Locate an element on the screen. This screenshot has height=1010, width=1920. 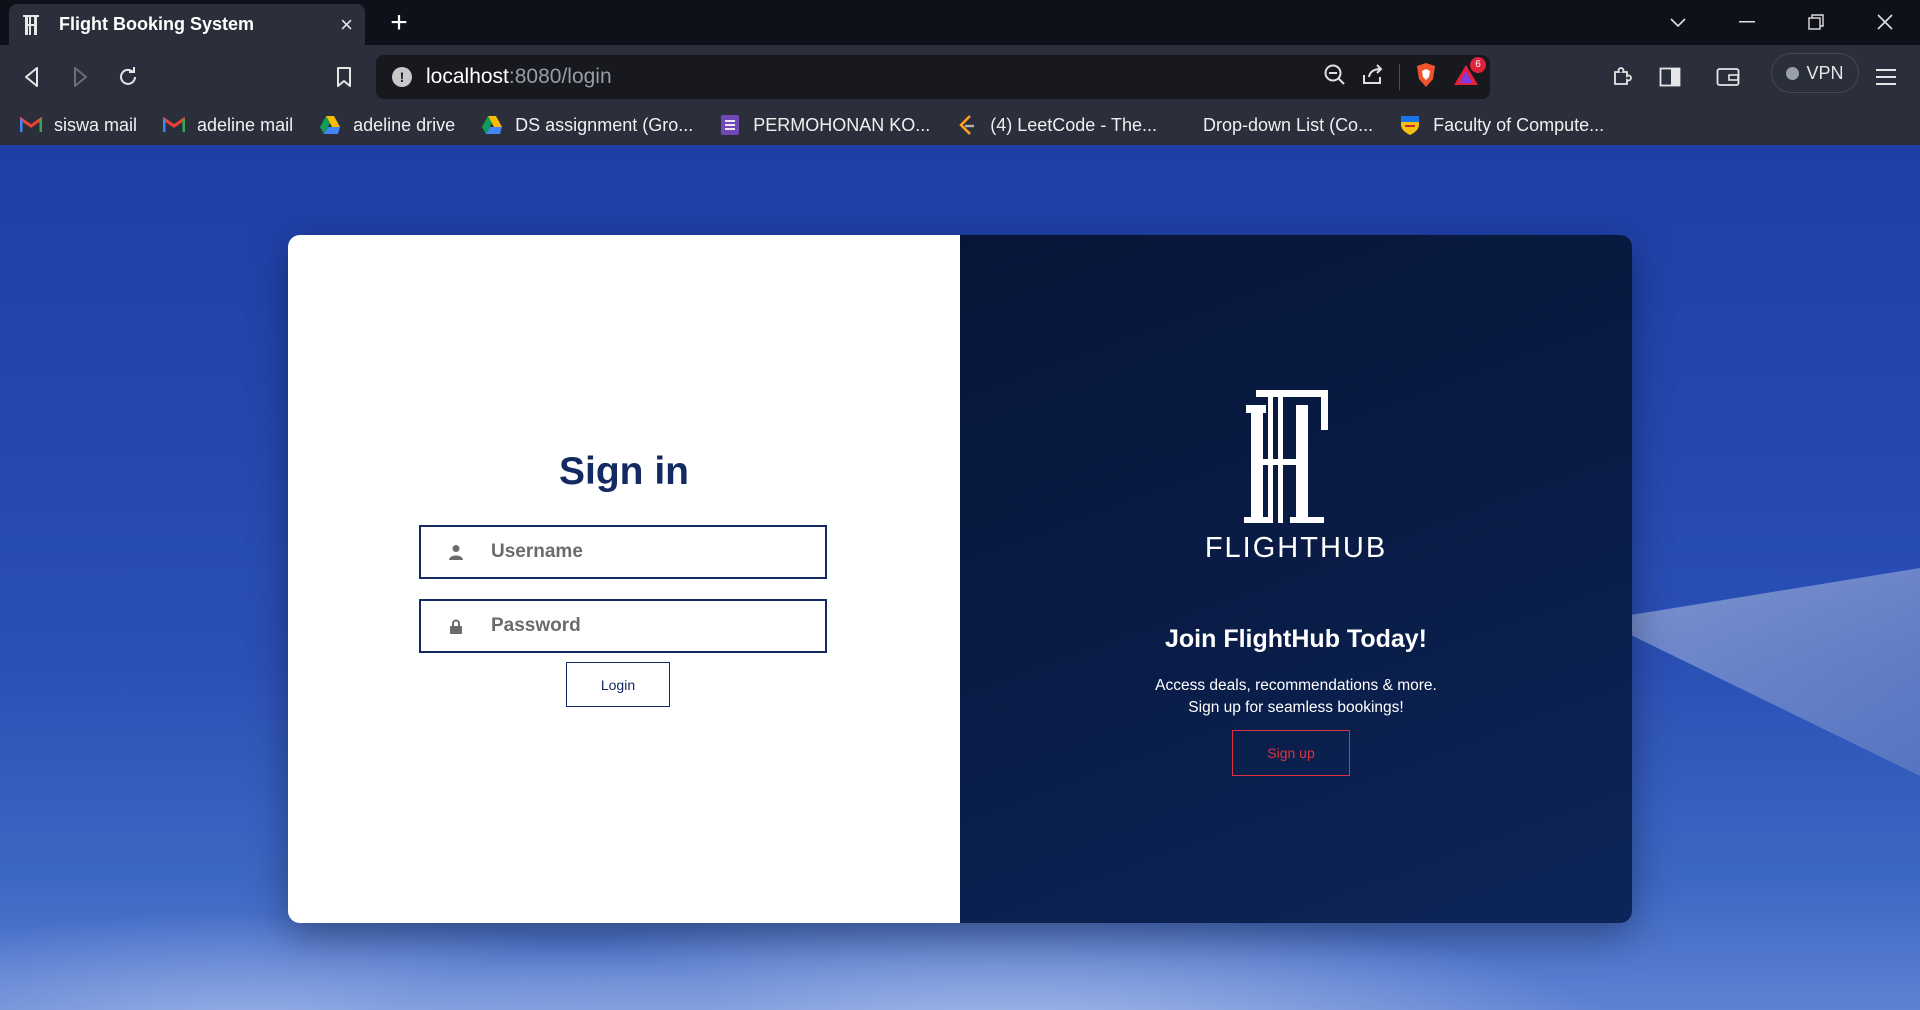
wallet-button is located at coordinates (1728, 77).